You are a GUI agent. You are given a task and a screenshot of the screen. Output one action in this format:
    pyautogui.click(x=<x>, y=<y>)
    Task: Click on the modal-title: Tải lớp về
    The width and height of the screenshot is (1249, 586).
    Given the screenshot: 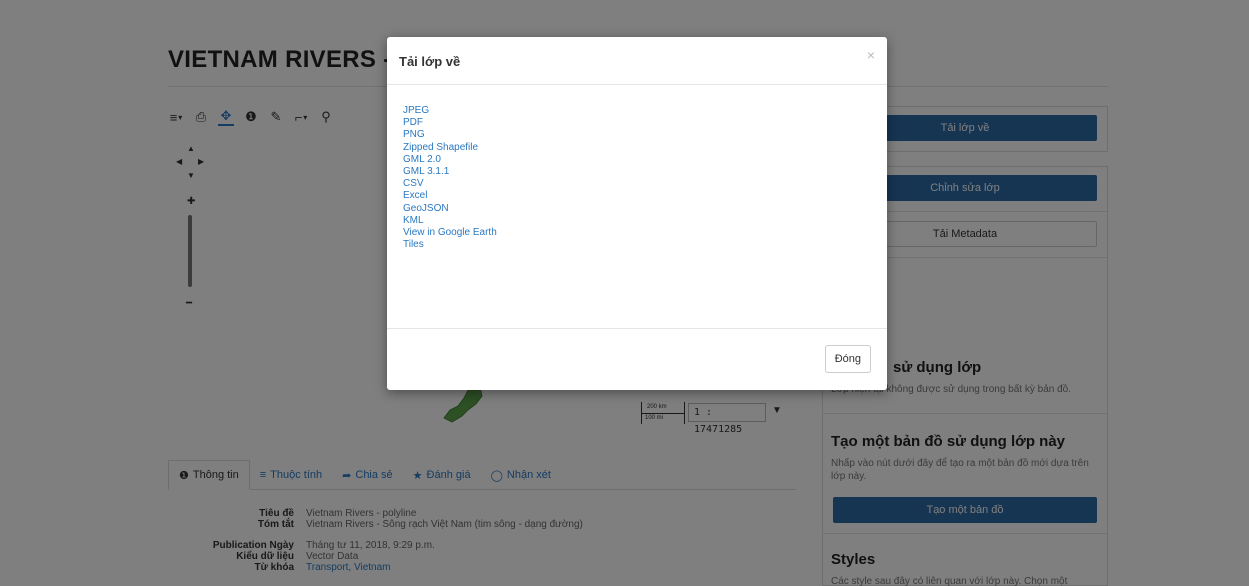 What is the action you would take?
    pyautogui.click(x=430, y=61)
    